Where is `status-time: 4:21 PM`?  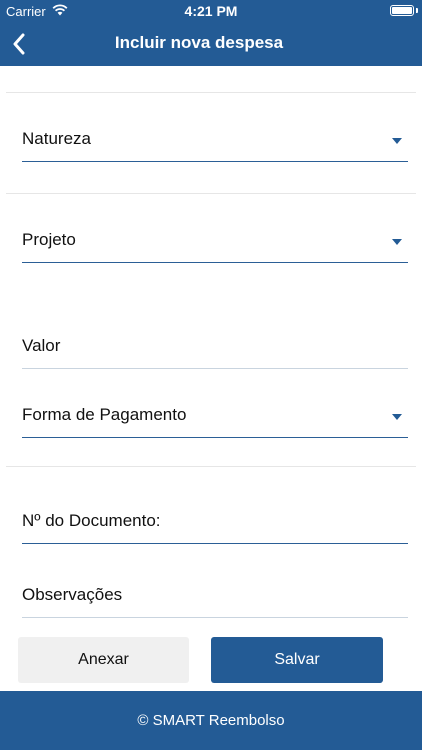 status-time: 4:21 PM is located at coordinates (211, 11).